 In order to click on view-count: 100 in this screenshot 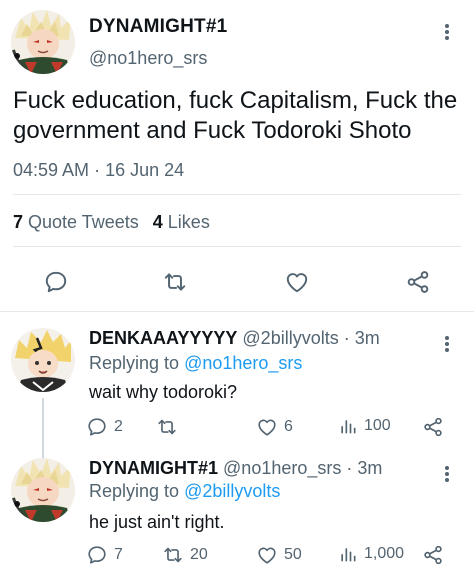, I will do `click(377, 425)`.